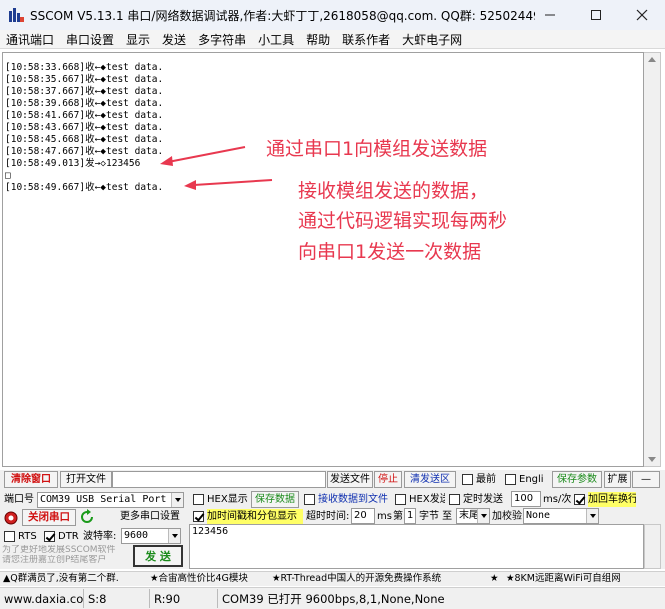  What do you see at coordinates (563, 579) in the screenshot?
I see `ad-wifi: ★8KM远距离WiFi可自组网` at bounding box center [563, 579].